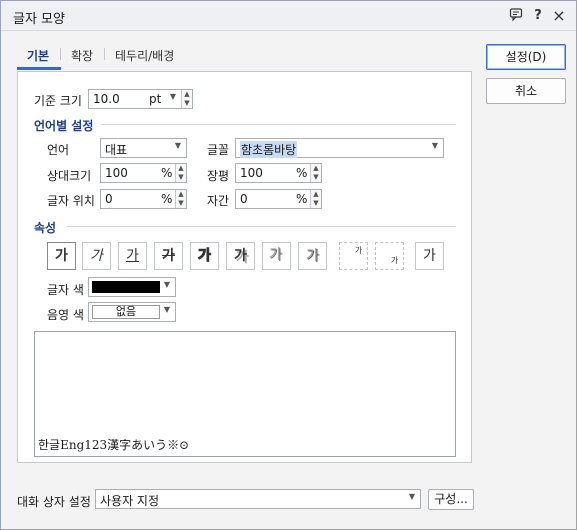 The image size is (577, 530). I want to click on base-size-spinner: ▲ ▼, so click(186, 99).